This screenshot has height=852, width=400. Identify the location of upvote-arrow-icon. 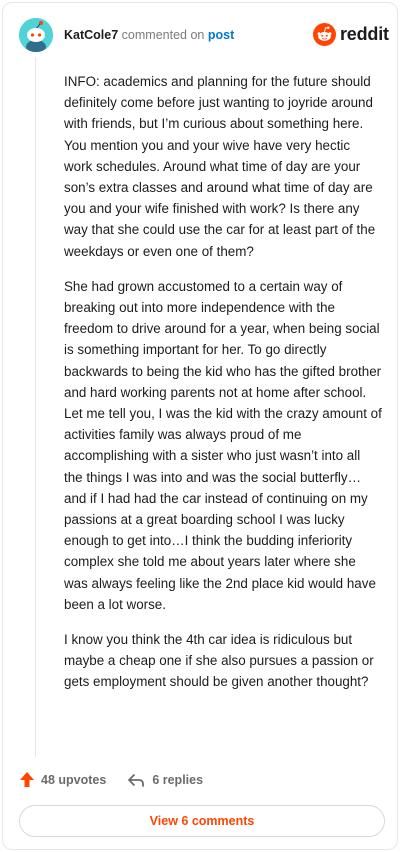
(27, 779).